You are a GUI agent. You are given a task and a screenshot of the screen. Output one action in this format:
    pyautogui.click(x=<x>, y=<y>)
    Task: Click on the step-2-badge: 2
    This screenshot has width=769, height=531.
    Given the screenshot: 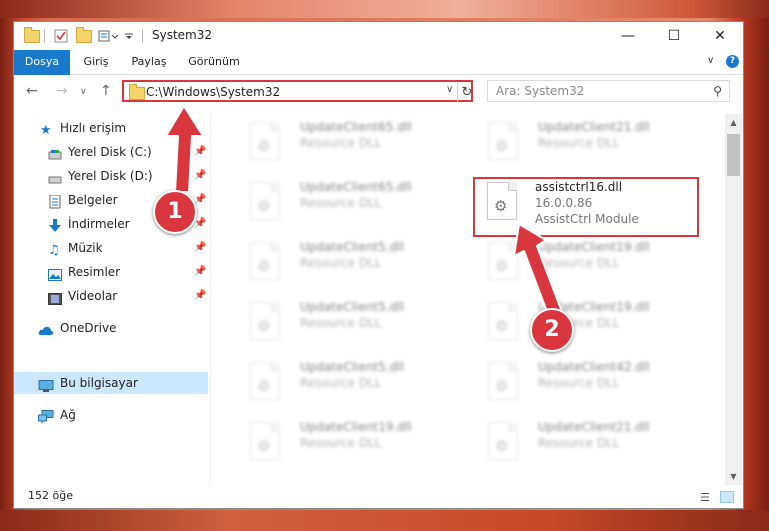 What is the action you would take?
    pyautogui.click(x=552, y=330)
    